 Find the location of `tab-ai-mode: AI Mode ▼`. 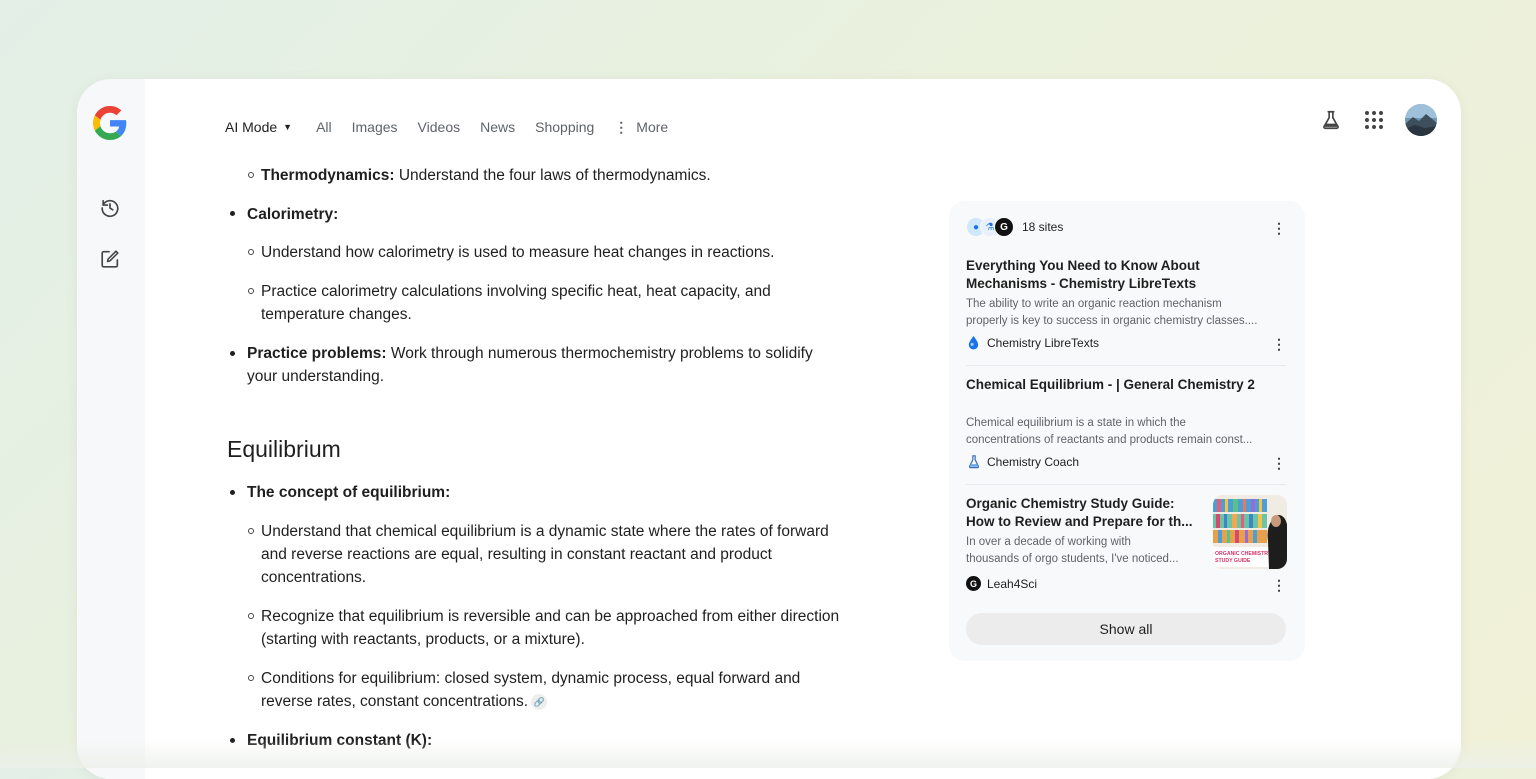

tab-ai-mode: AI Mode ▼ is located at coordinates (258, 127).